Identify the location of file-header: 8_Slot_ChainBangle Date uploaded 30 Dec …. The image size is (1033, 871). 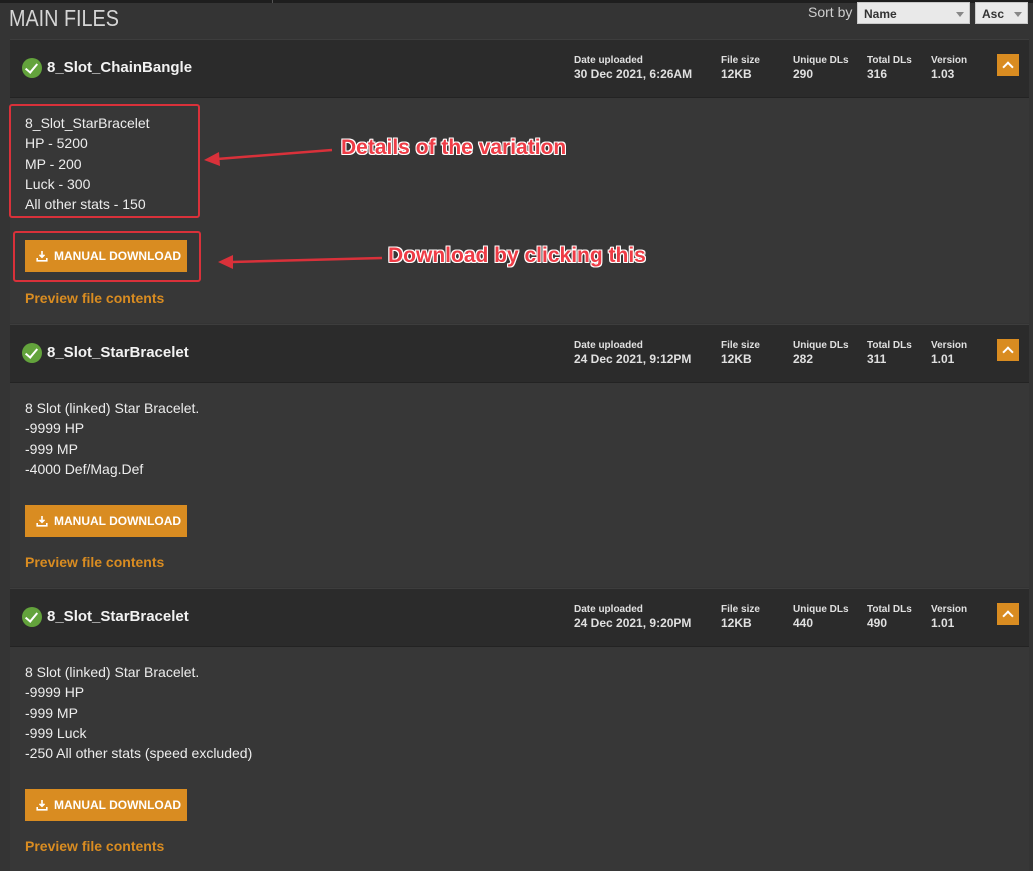
(519, 68).